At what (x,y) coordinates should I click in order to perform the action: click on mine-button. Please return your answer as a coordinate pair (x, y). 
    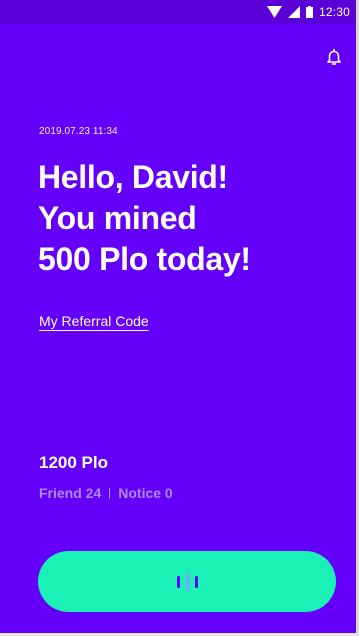
    Looking at the image, I should click on (187, 581).